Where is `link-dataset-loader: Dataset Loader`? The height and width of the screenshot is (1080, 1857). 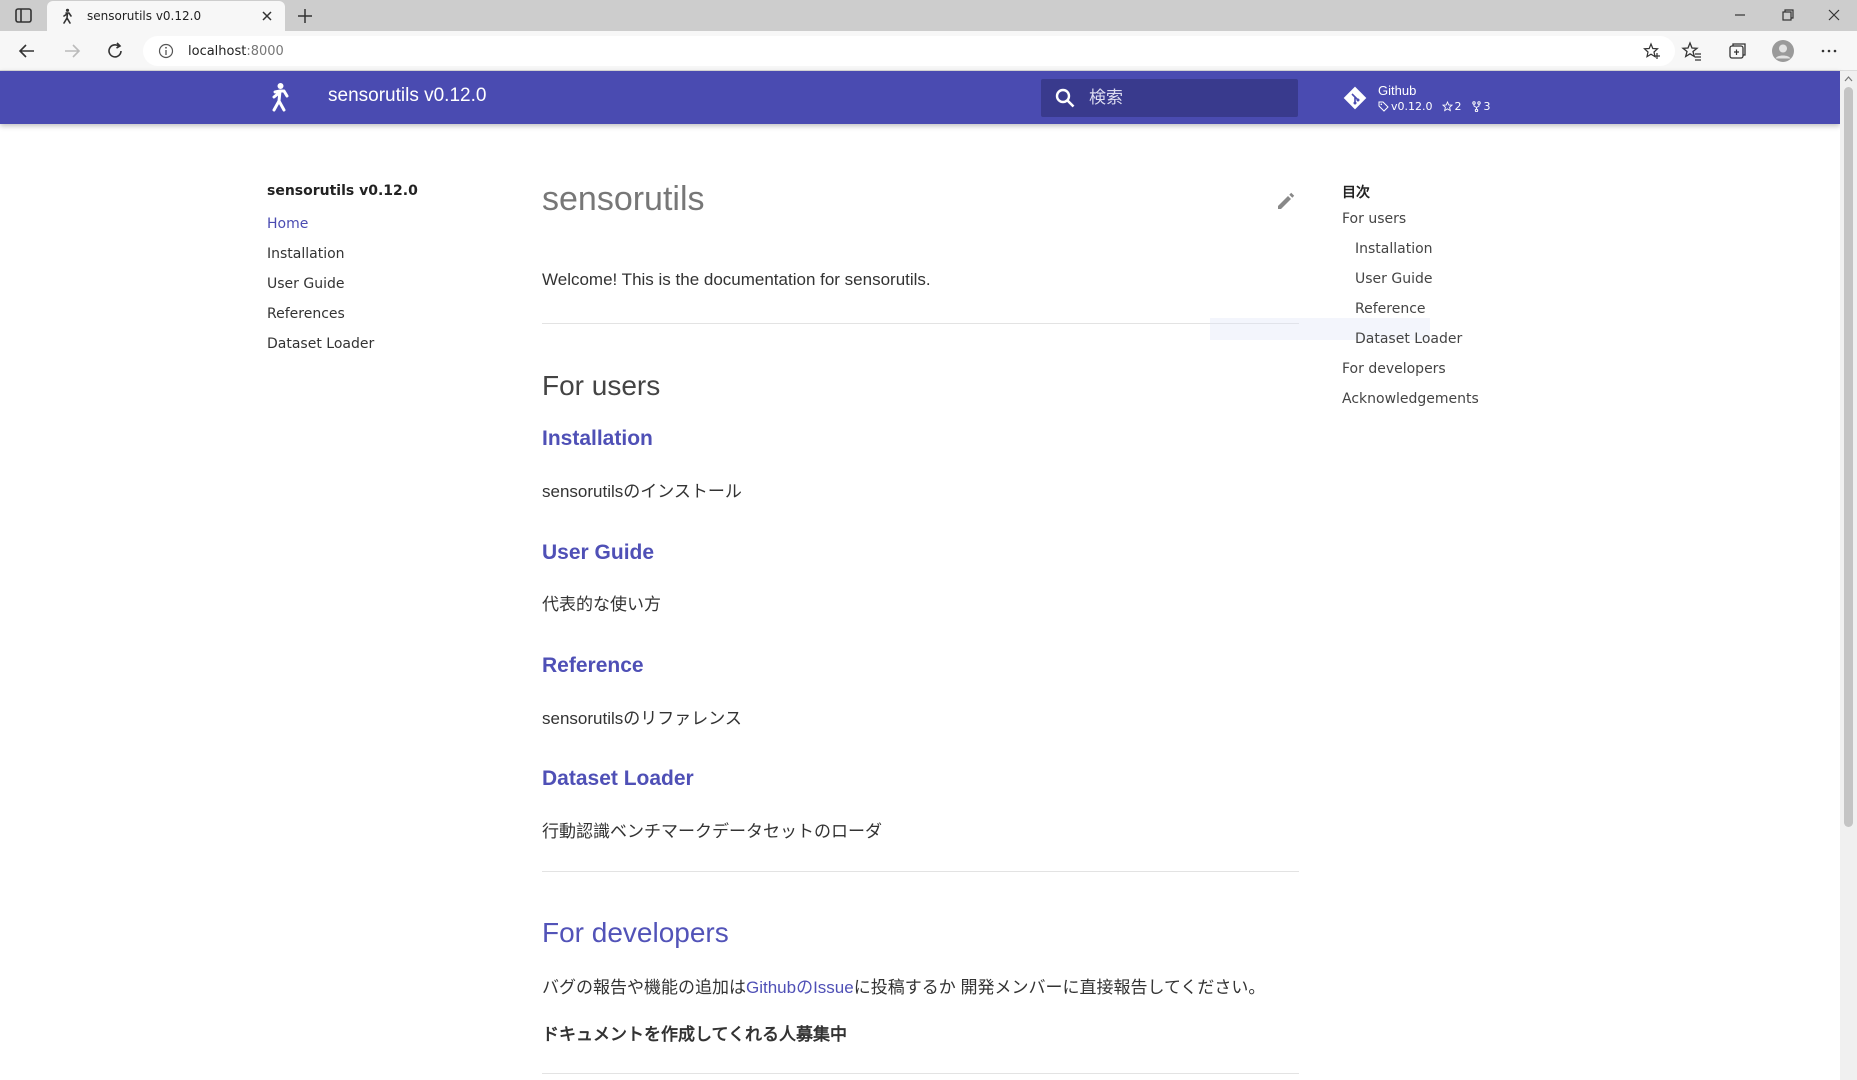
link-dataset-loader: Dataset Loader is located at coordinates (618, 779).